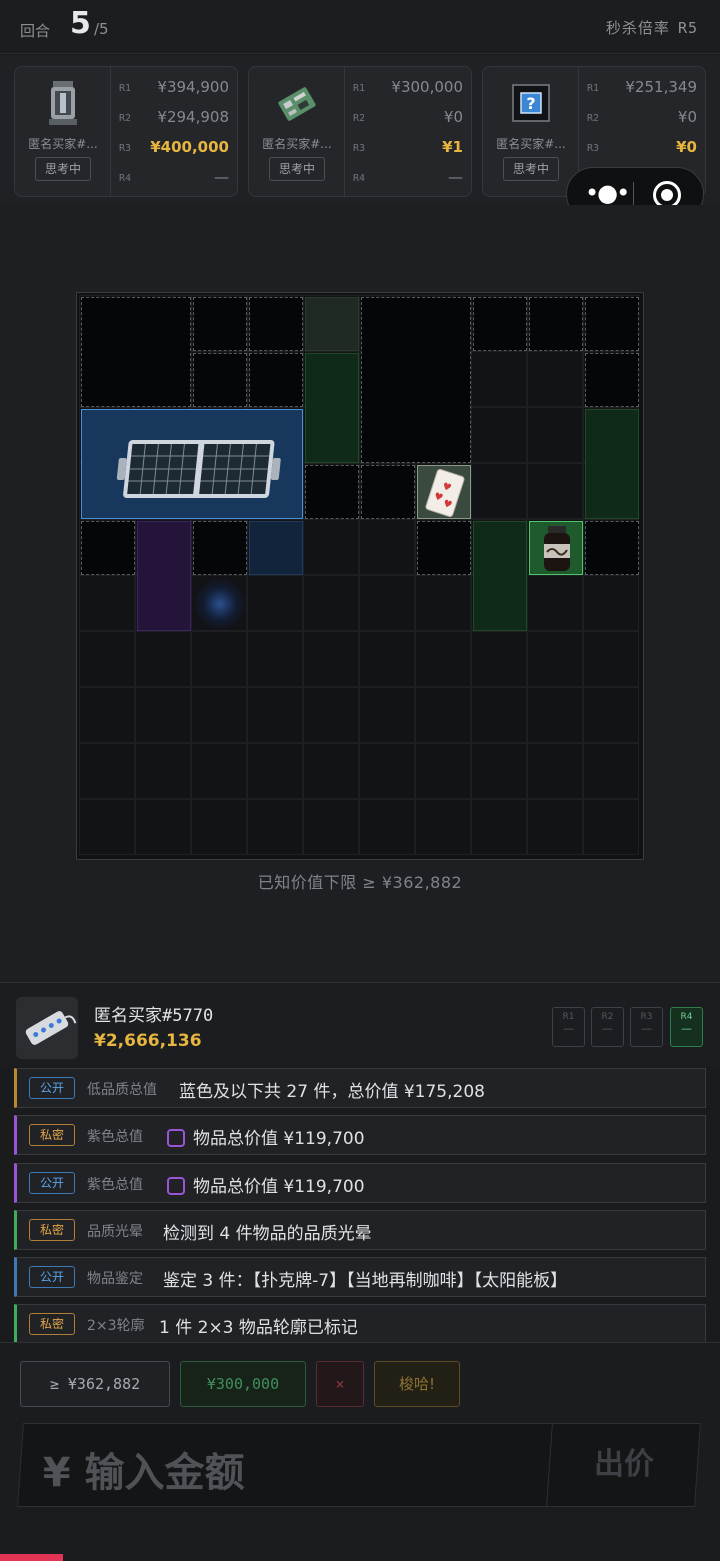 The height and width of the screenshot is (1561, 720). Describe the element at coordinates (359, 1465) in the screenshot. I see `amount-input: ¥ 输入金额 出价` at that location.